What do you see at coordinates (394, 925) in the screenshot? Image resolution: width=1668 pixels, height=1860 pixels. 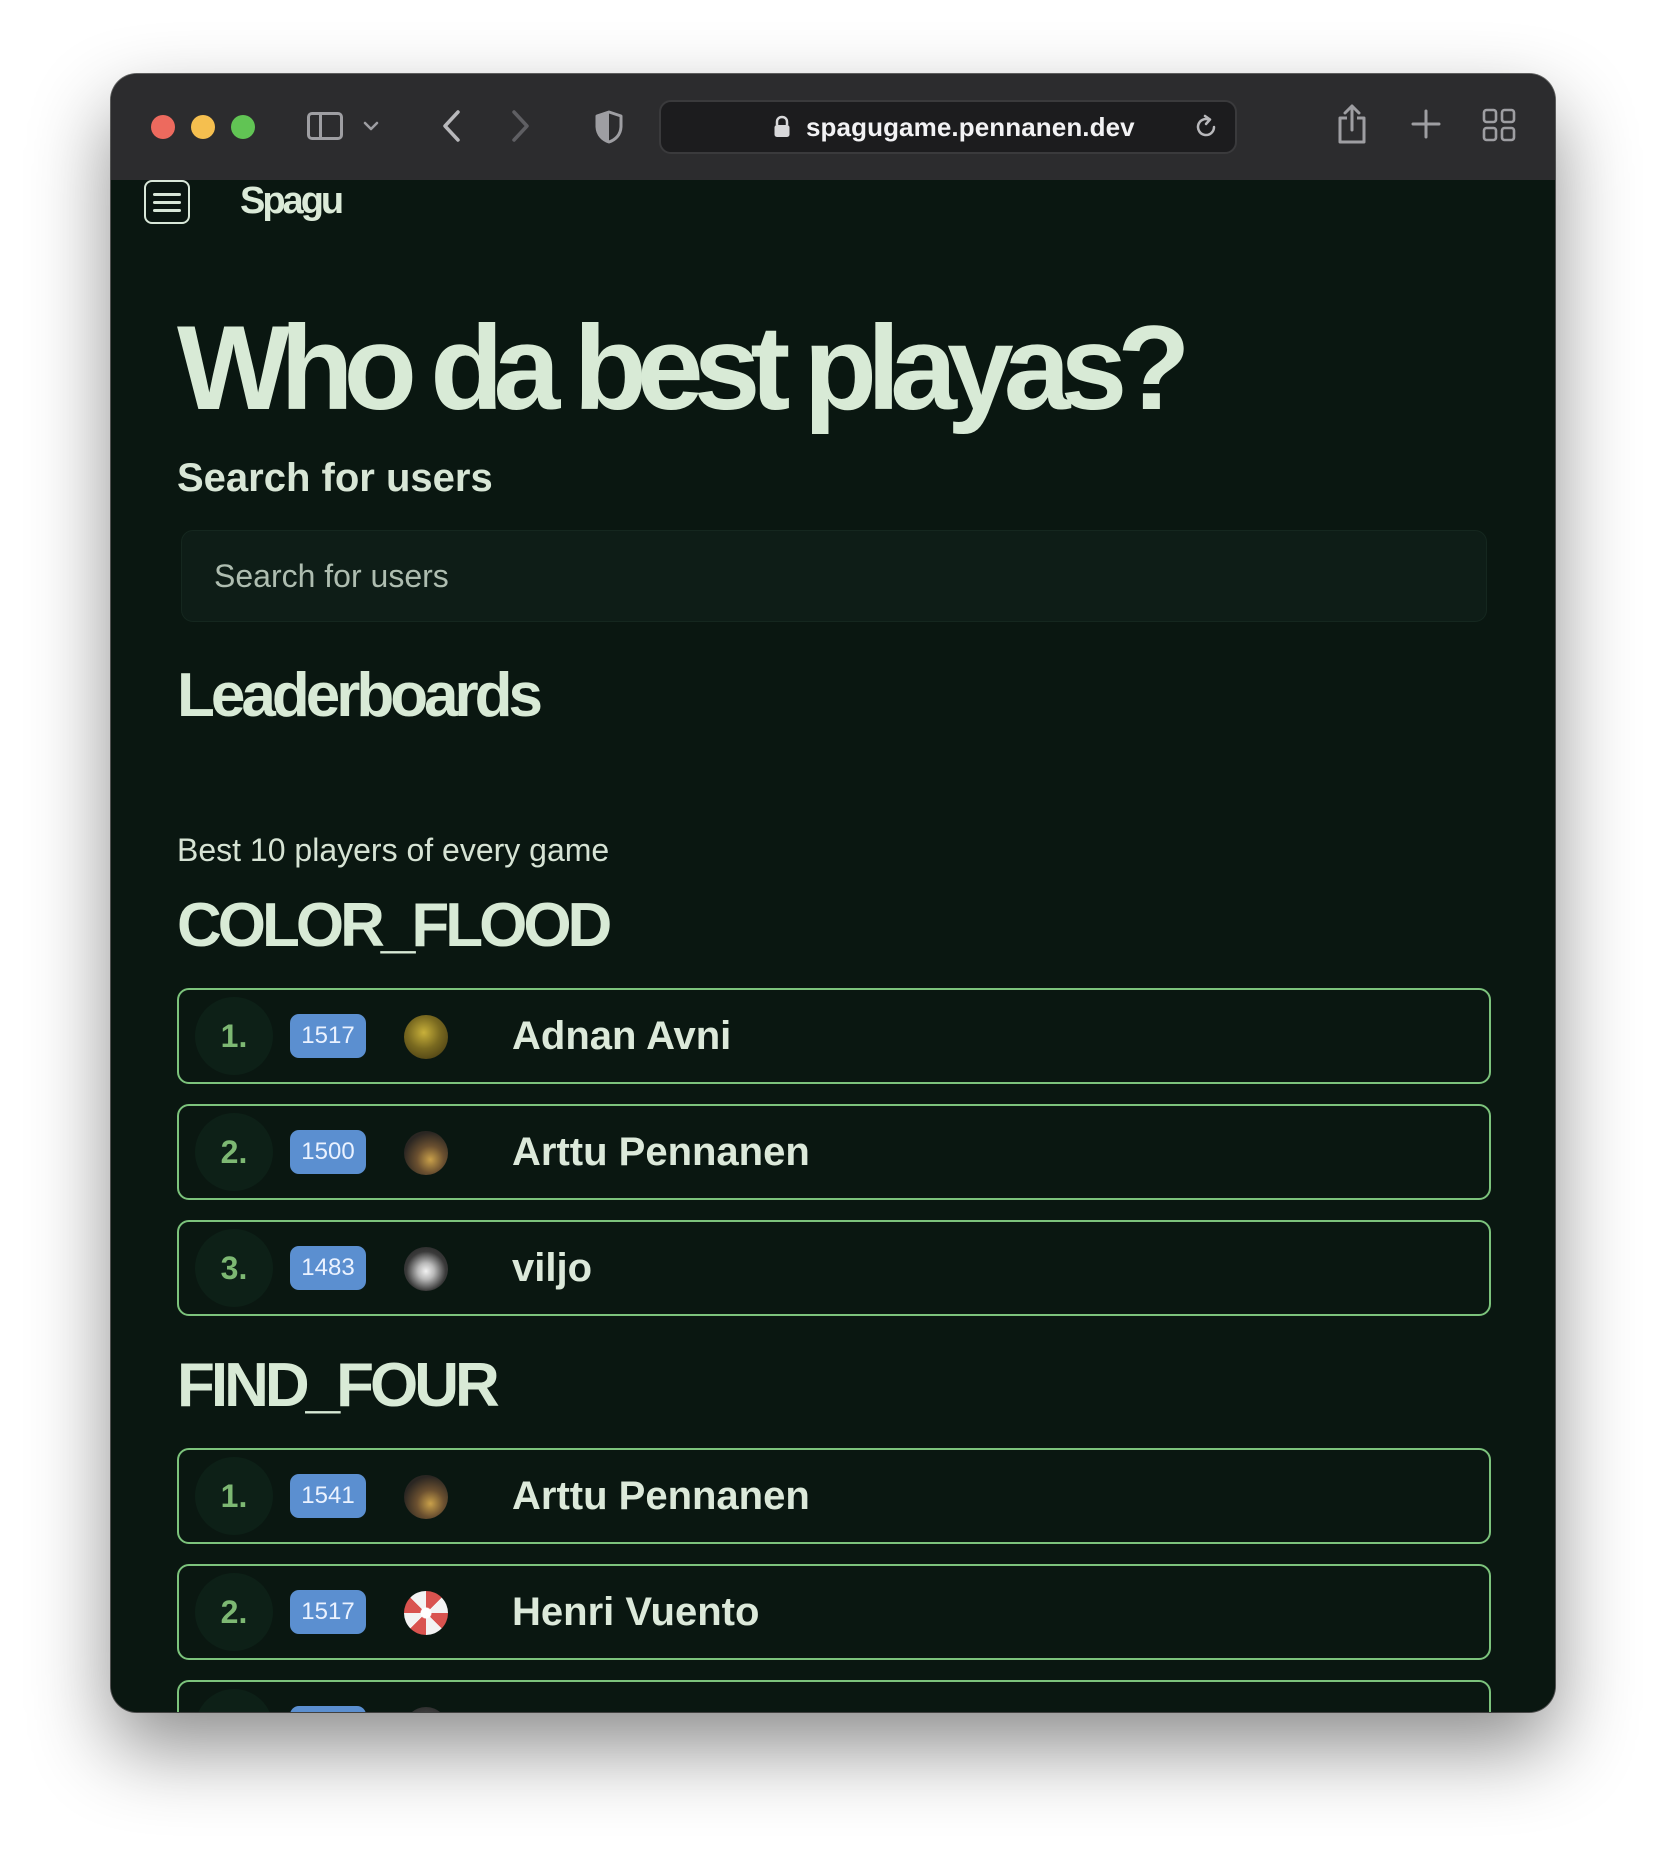 I see `game-title: COLOR_FLOOD` at bounding box center [394, 925].